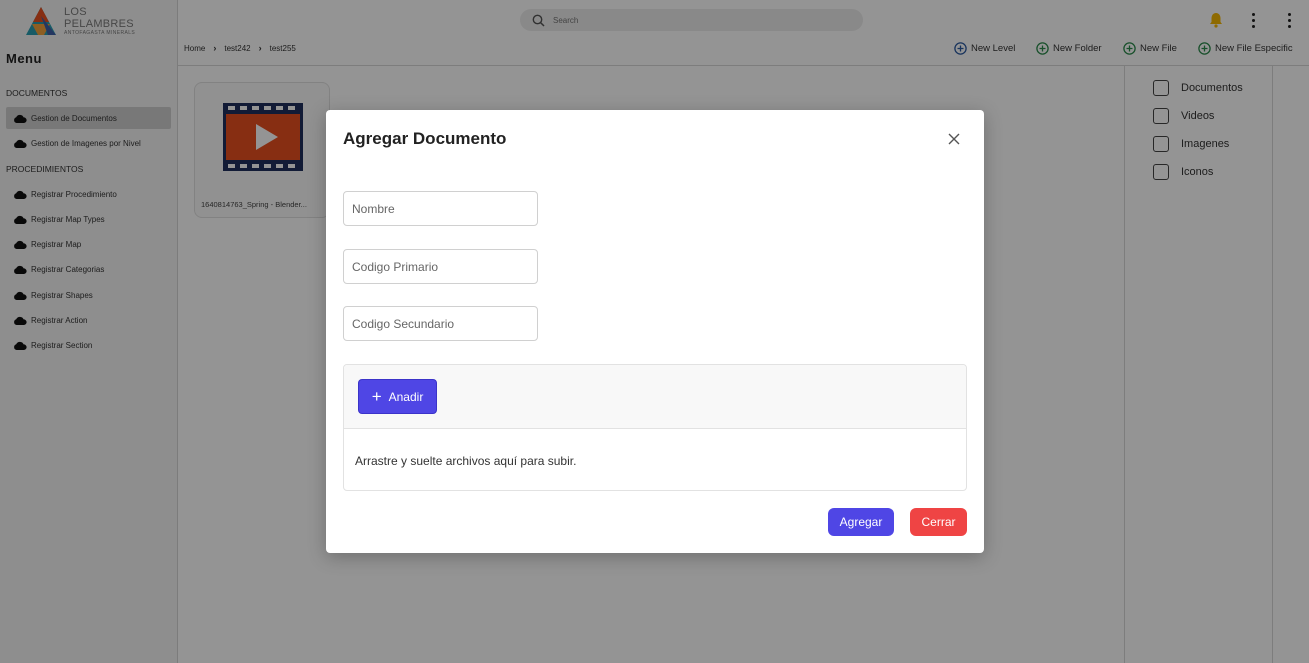 The image size is (1309, 663). Describe the element at coordinates (406, 396) in the screenshot. I see `add-file-label: Anadir` at that location.